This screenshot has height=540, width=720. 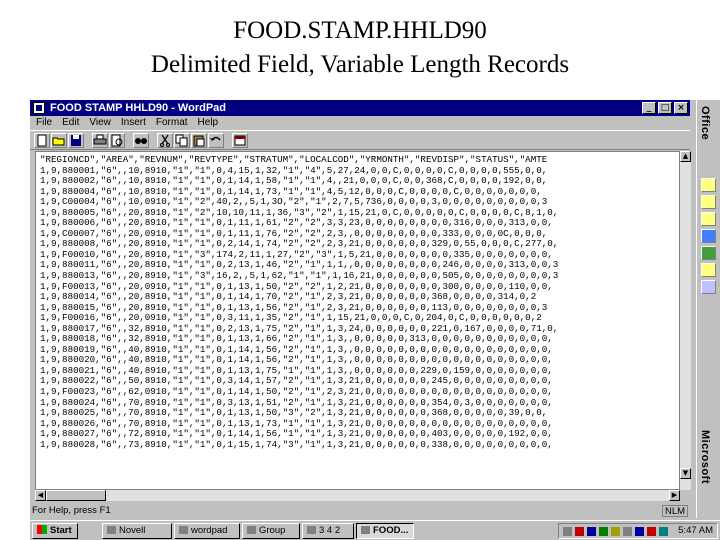 What do you see at coordinates (199, 140) in the screenshot?
I see `paste-icon` at bounding box center [199, 140].